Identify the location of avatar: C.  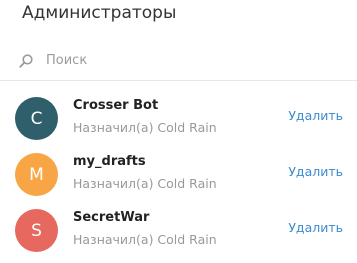
(36, 118).